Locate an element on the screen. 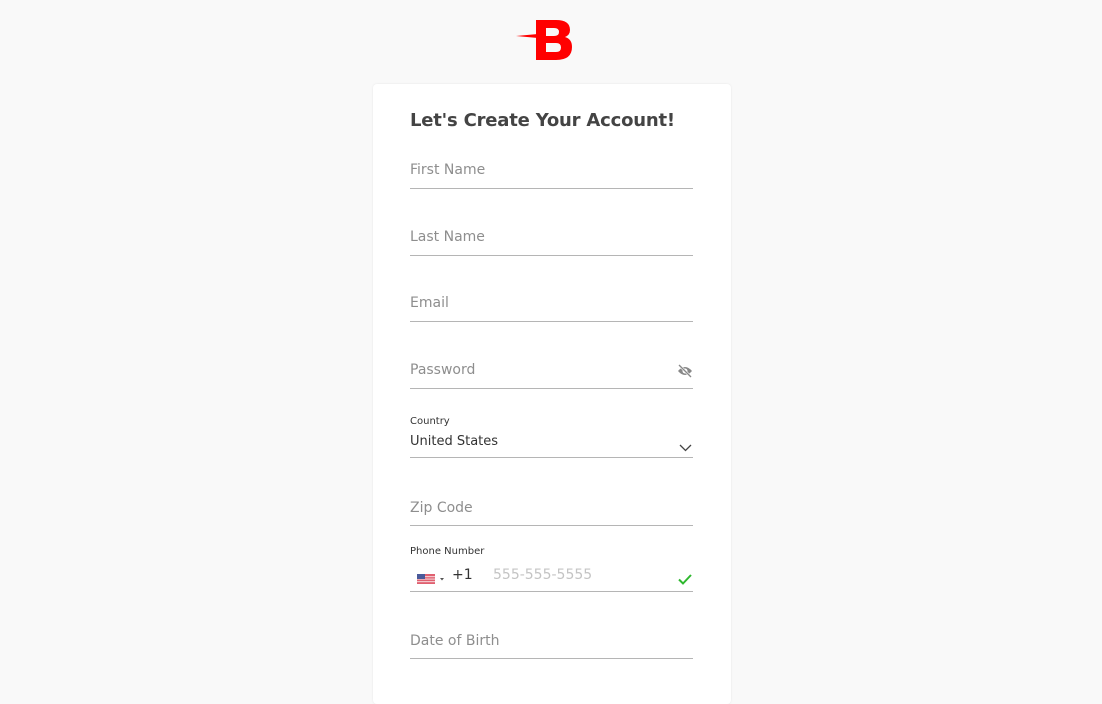 The height and width of the screenshot is (704, 1102). date-of-birth-input: Date of Birth is located at coordinates (551, 645).